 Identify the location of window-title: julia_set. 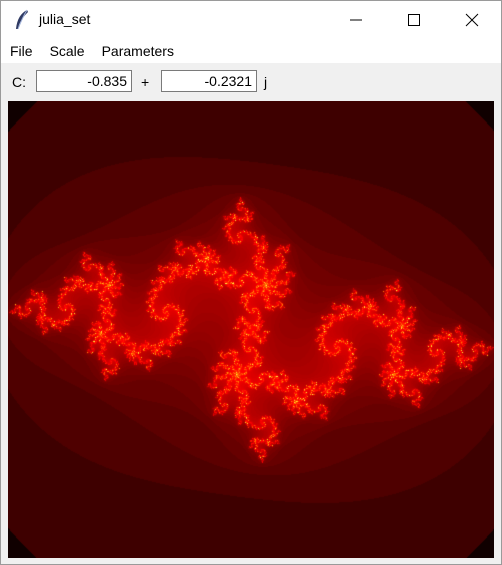
(65, 19).